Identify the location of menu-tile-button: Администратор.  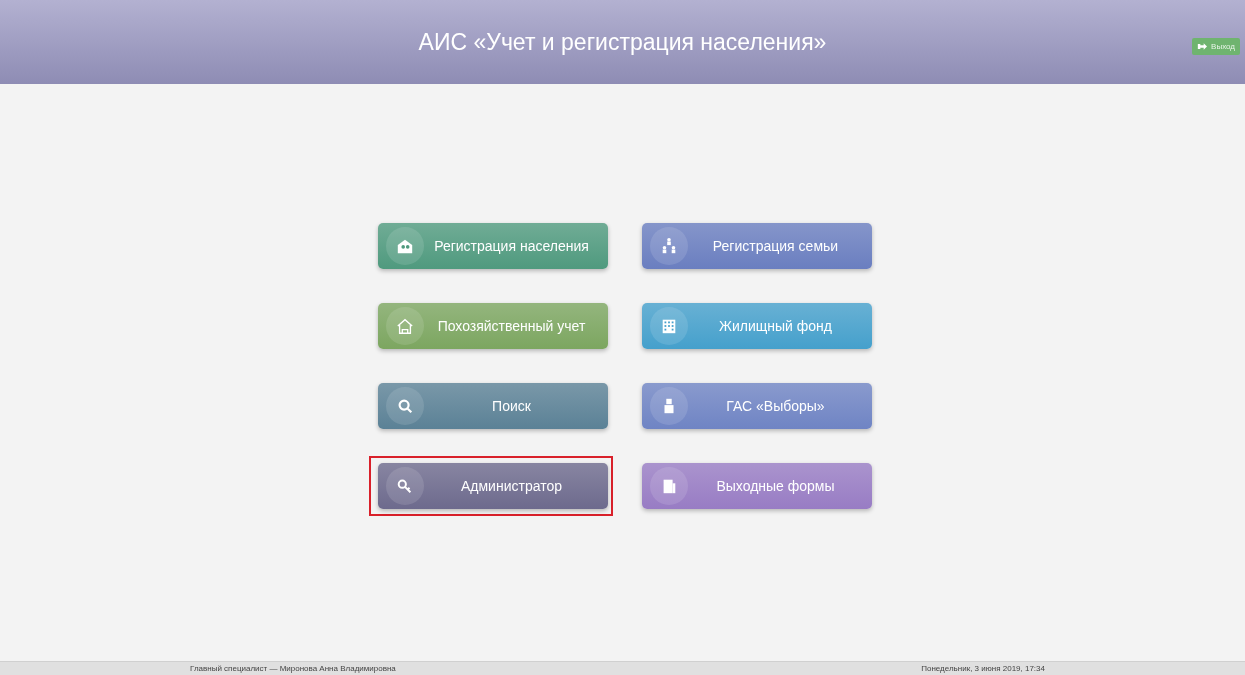
(492, 486).